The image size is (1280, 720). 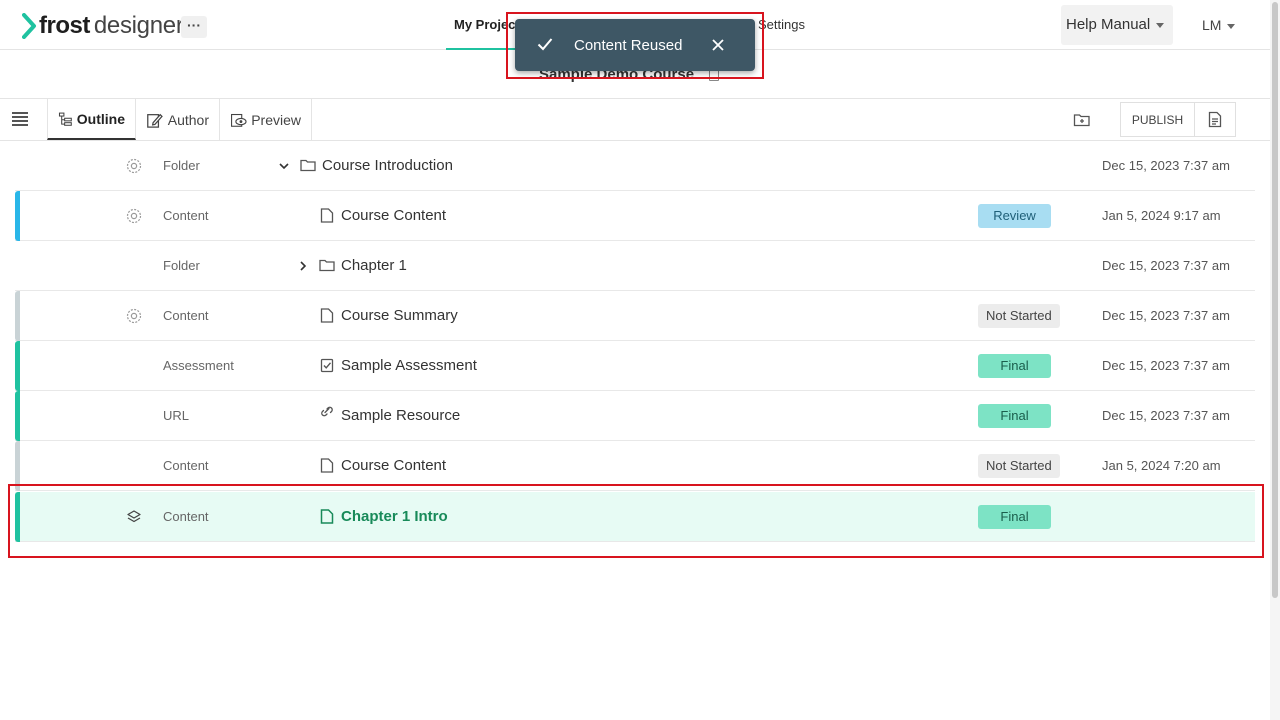 What do you see at coordinates (1014, 216) in the screenshot?
I see `status-badge: Review` at bounding box center [1014, 216].